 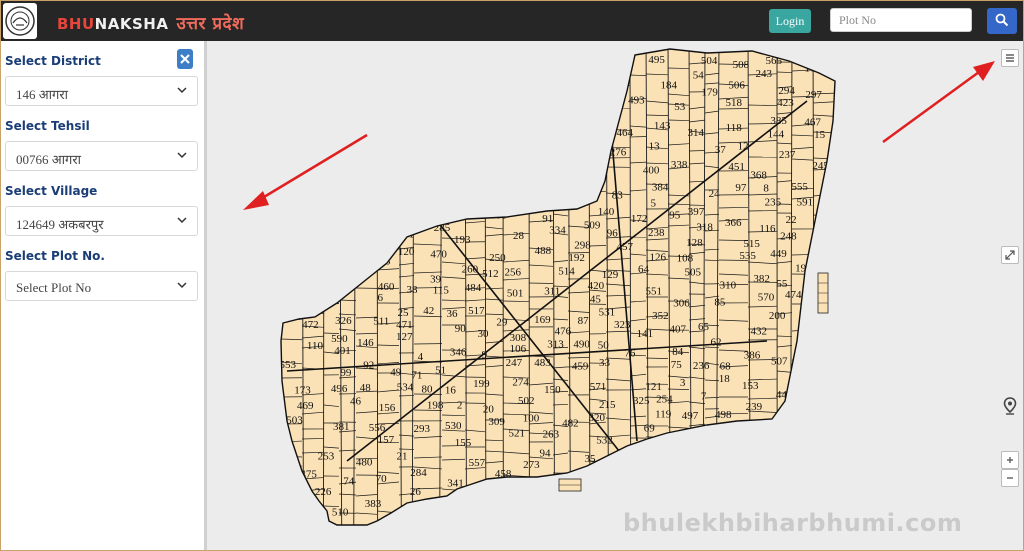 What do you see at coordinates (310, 325) in the screenshot?
I see `plot-number: 472` at bounding box center [310, 325].